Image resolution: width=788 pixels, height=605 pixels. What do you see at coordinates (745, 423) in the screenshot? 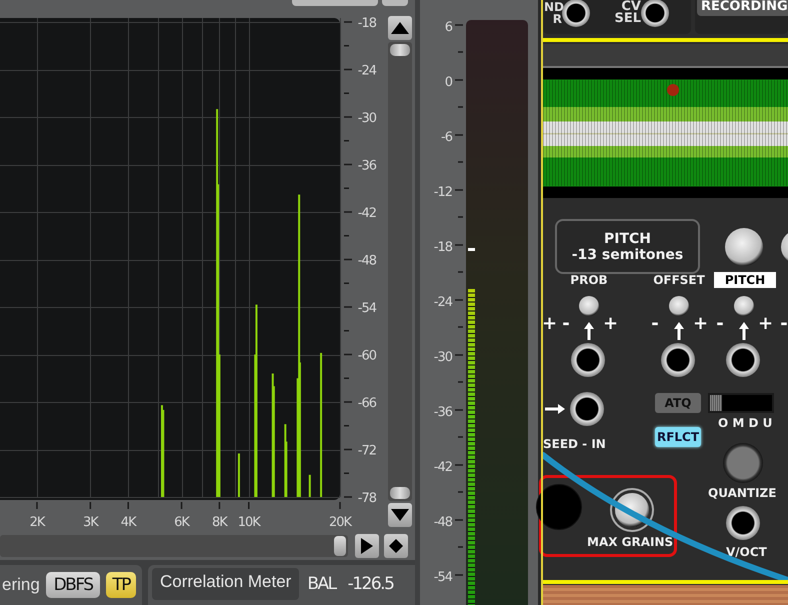
I see `switch-label: O M D U` at bounding box center [745, 423].